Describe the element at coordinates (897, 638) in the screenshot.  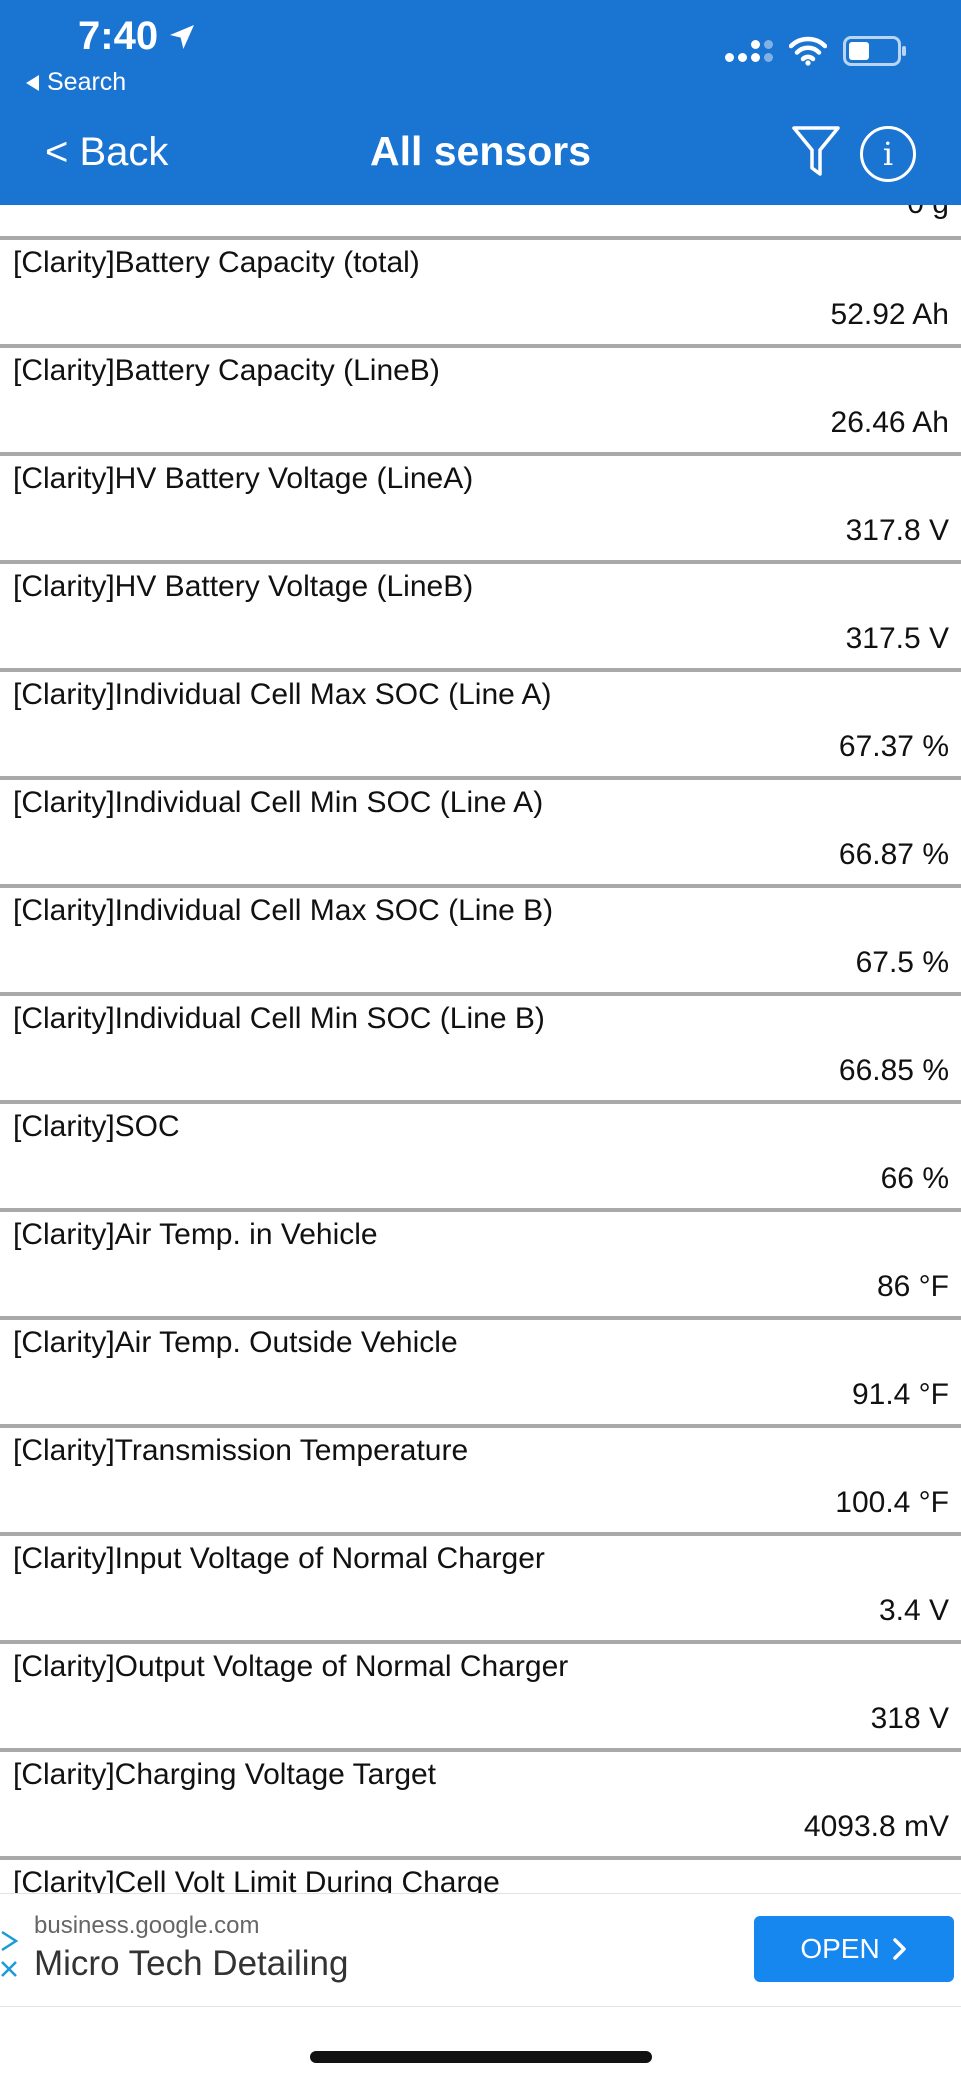
I see `sensor-value: 317.5 V` at that location.